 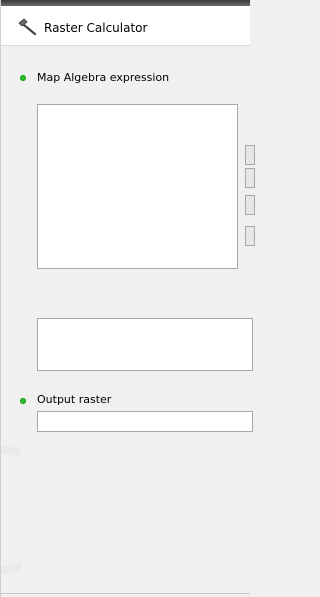 I want to click on watermark-graphic, so click(x=32, y=513).